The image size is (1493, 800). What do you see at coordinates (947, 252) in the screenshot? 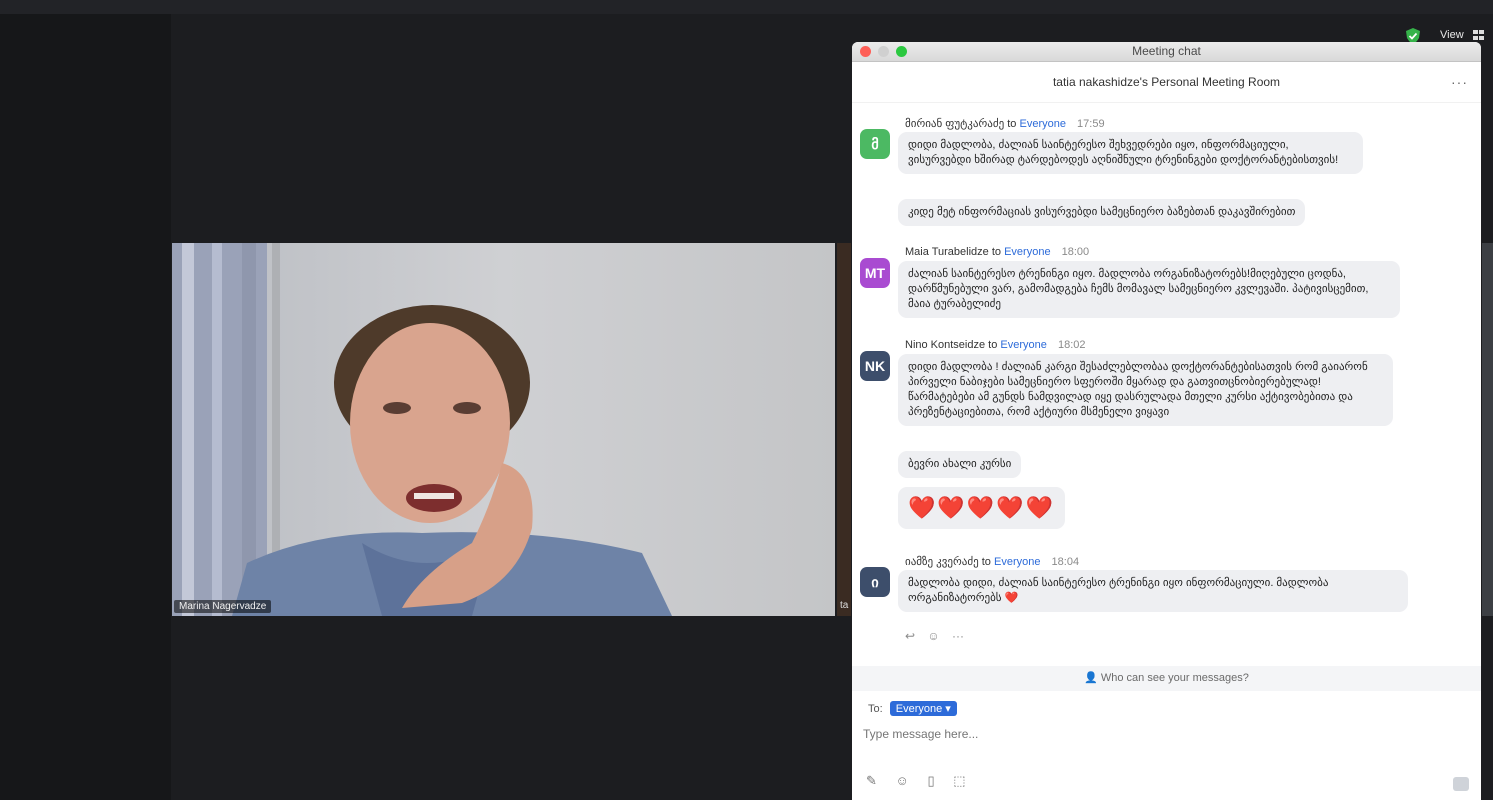
I see `sender-name: Maia Turabelidze` at bounding box center [947, 252].